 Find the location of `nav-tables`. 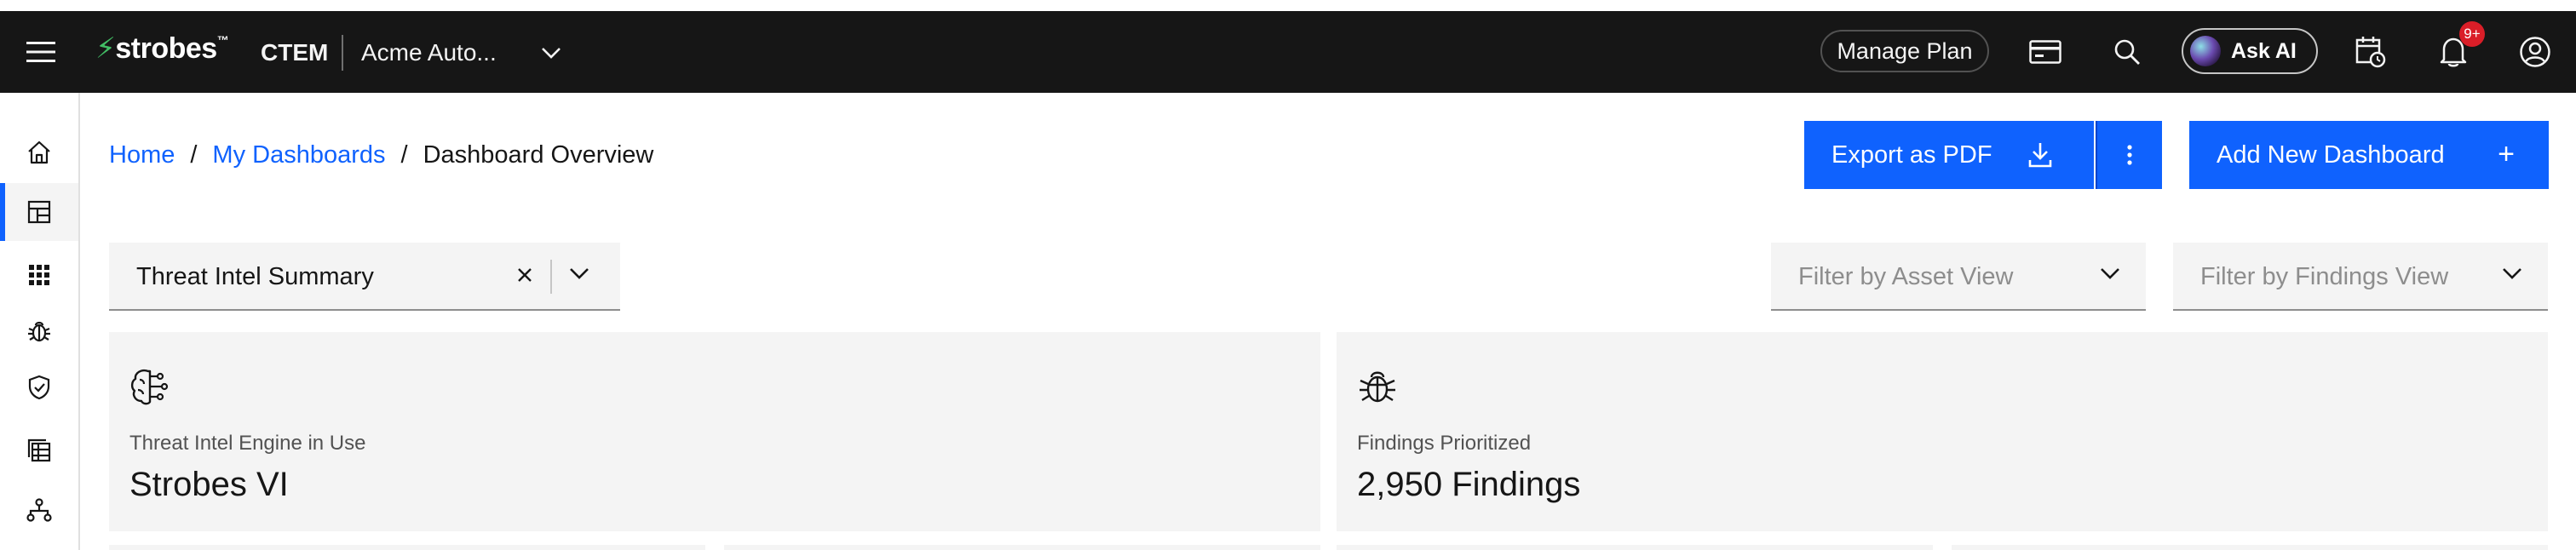

nav-tables is located at coordinates (39, 450).